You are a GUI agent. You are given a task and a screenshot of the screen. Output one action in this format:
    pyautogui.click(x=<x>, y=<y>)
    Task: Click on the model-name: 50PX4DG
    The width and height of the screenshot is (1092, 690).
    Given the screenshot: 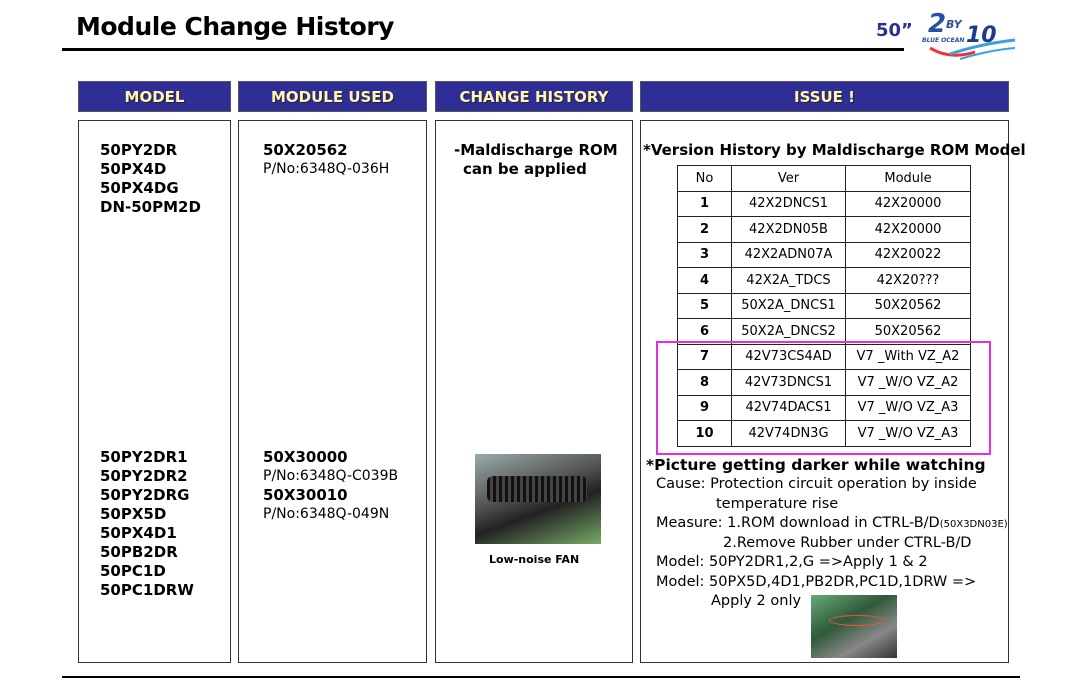 What is the action you would take?
    pyautogui.click(x=139, y=188)
    